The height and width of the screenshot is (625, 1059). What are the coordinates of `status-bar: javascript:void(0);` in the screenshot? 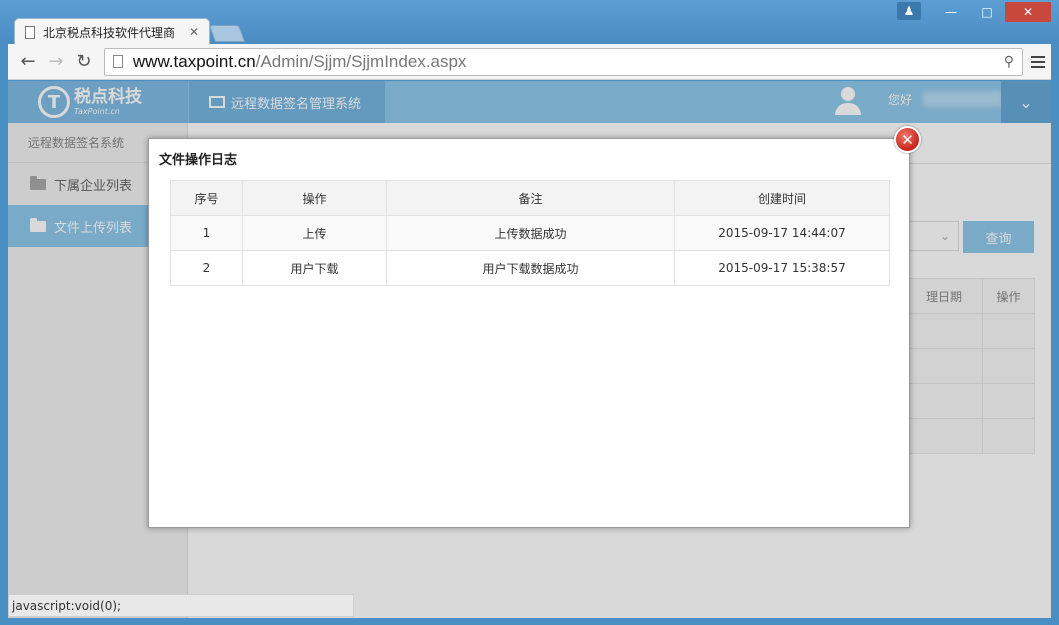 It's located at (181, 605).